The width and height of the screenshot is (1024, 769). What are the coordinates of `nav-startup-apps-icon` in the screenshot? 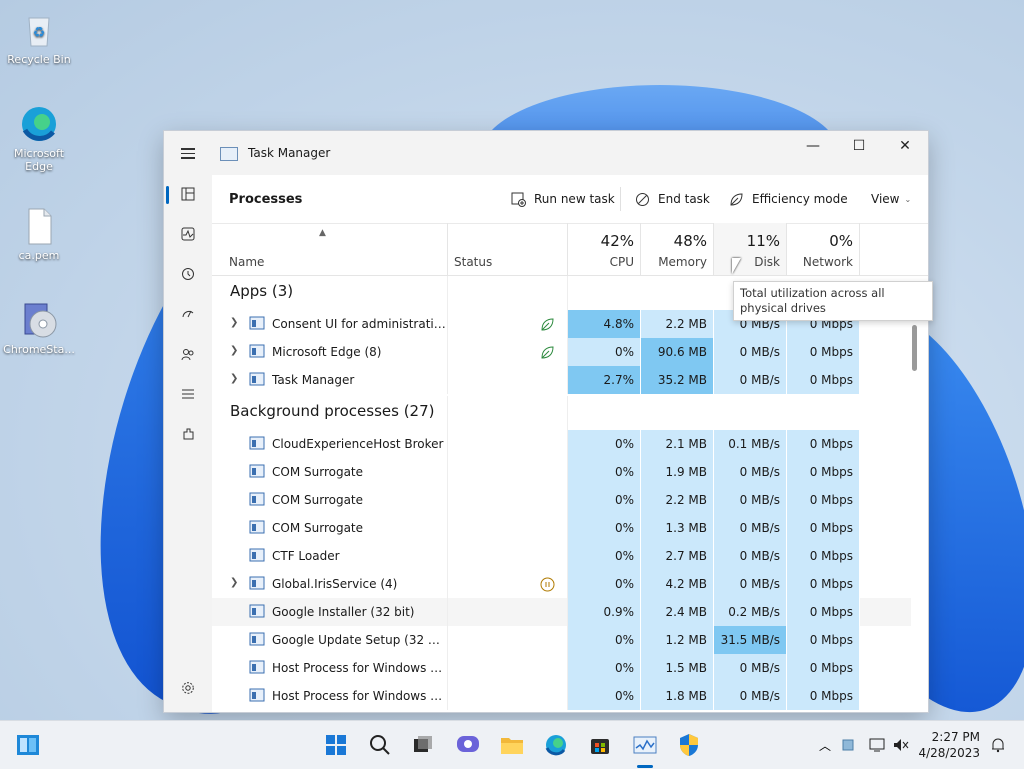 It's located at (188, 314).